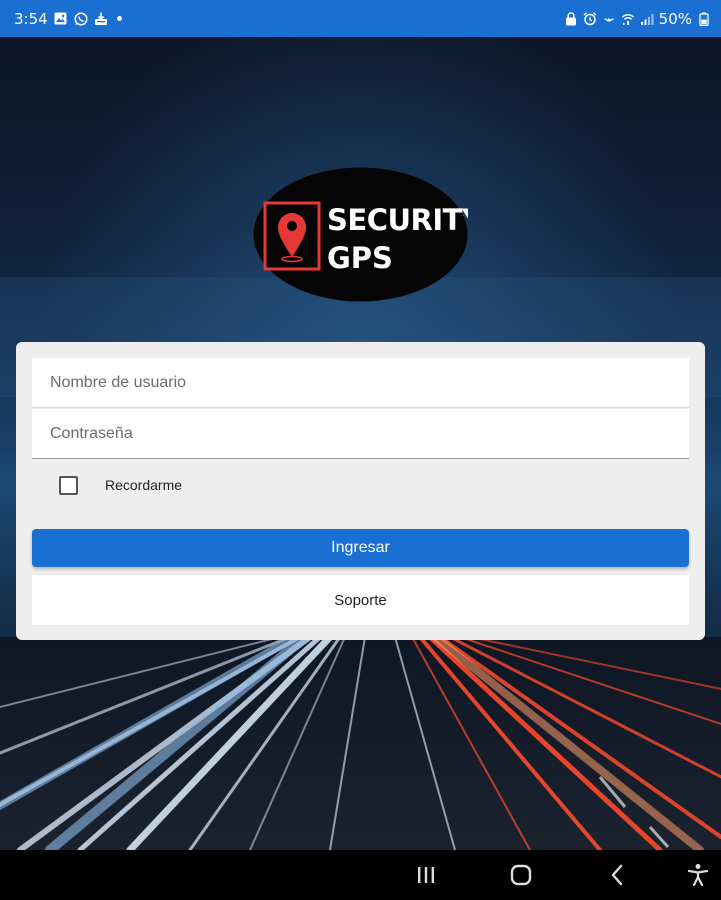  Describe the element at coordinates (101, 19) in the screenshot. I see `download-icon` at that location.